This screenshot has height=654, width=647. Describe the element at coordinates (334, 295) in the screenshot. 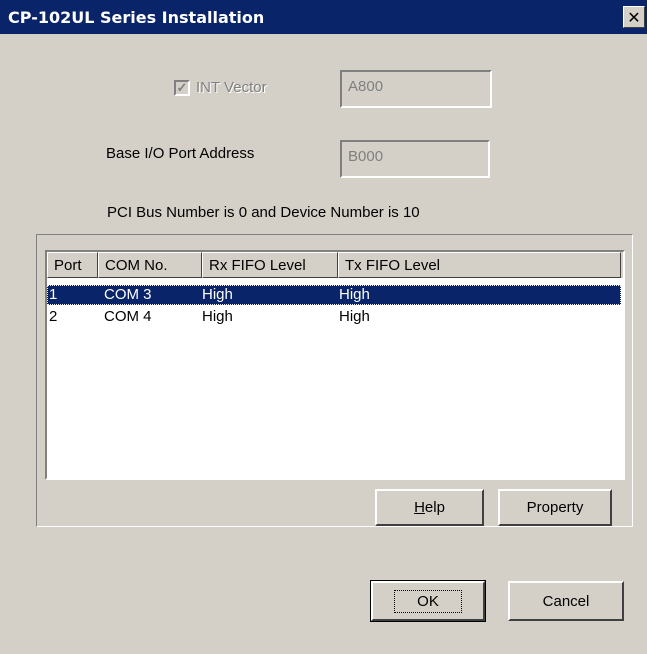

I see `table-row: 1 COM 3 High High` at that location.